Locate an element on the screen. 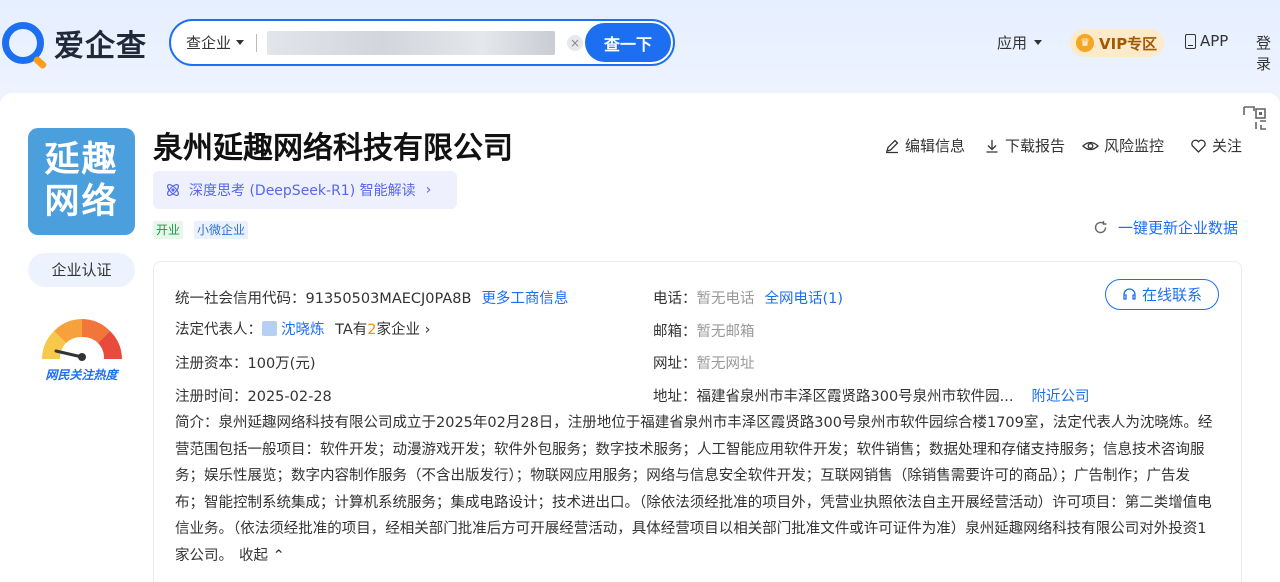 Image resolution: width=1280 pixels, height=582 pixels. nav-app-link: APP is located at coordinates (1206, 41).